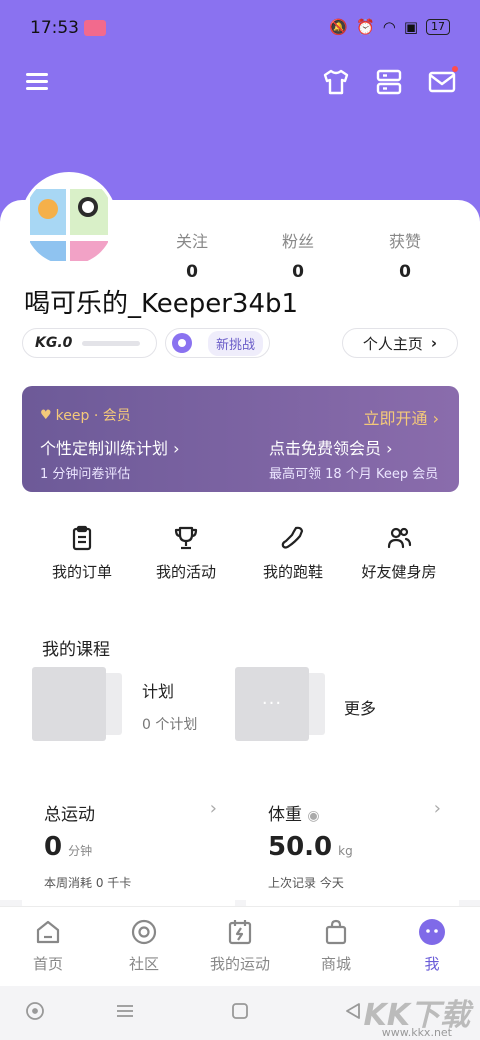 This screenshot has width=480, height=1040. What do you see at coordinates (297, 241) in the screenshot?
I see `stat-label: 粉丝` at bounding box center [297, 241].